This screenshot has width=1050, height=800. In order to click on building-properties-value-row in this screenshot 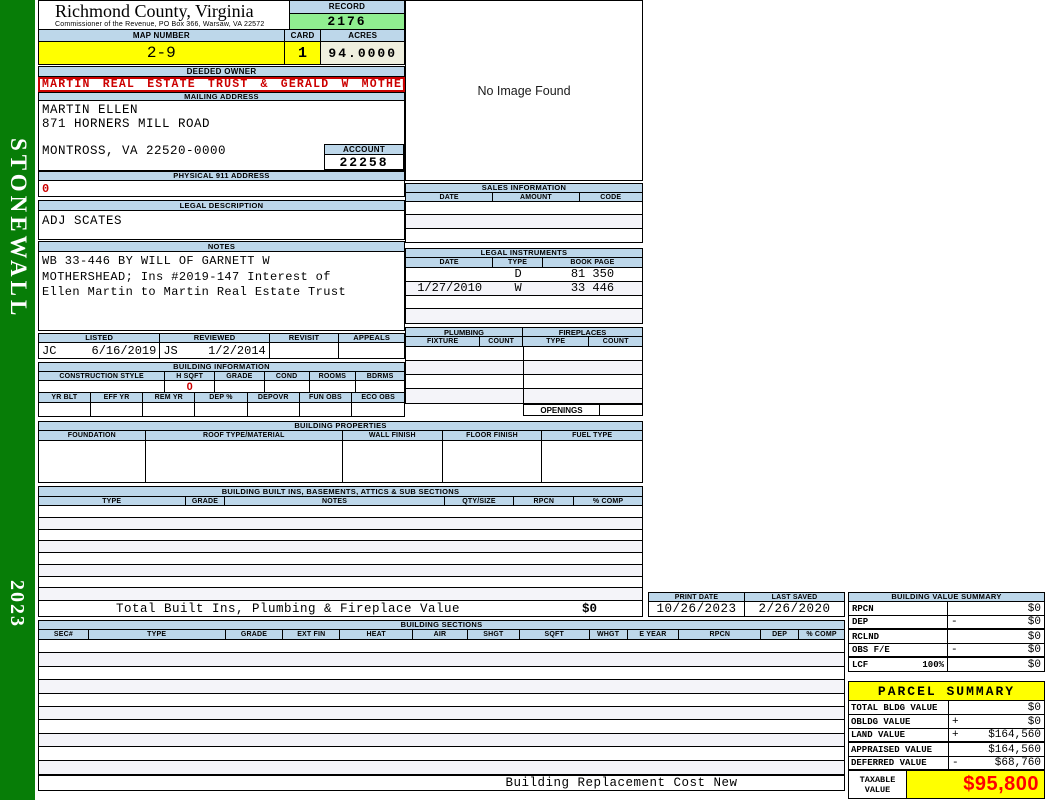, I will do `click(340, 462)`.